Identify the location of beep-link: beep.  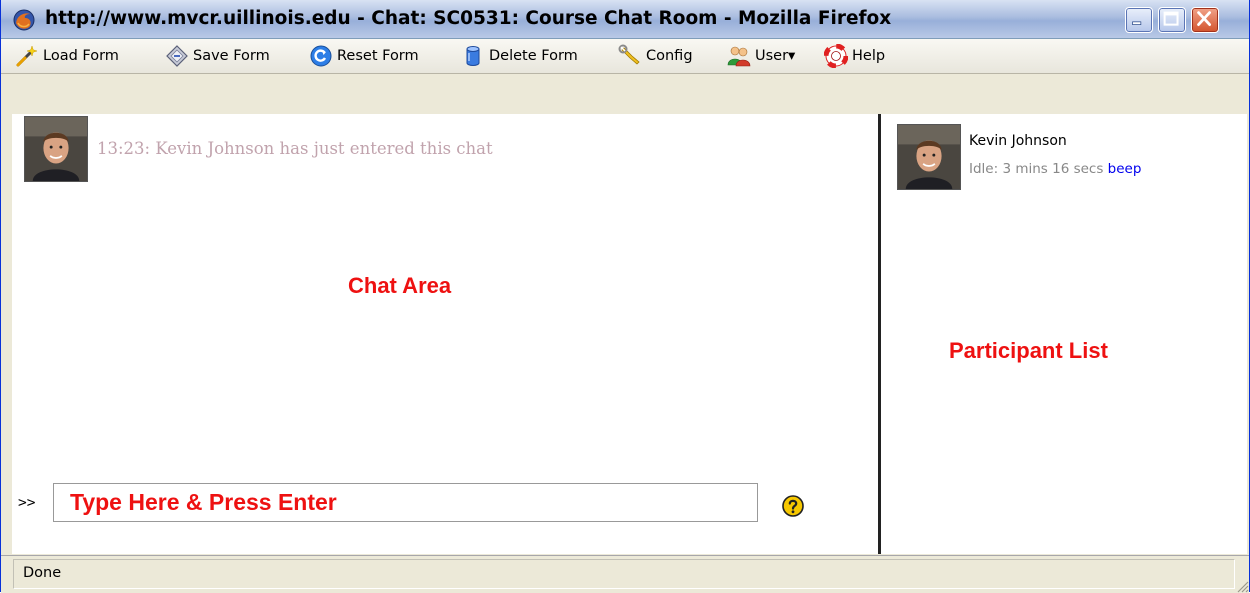
(1125, 169).